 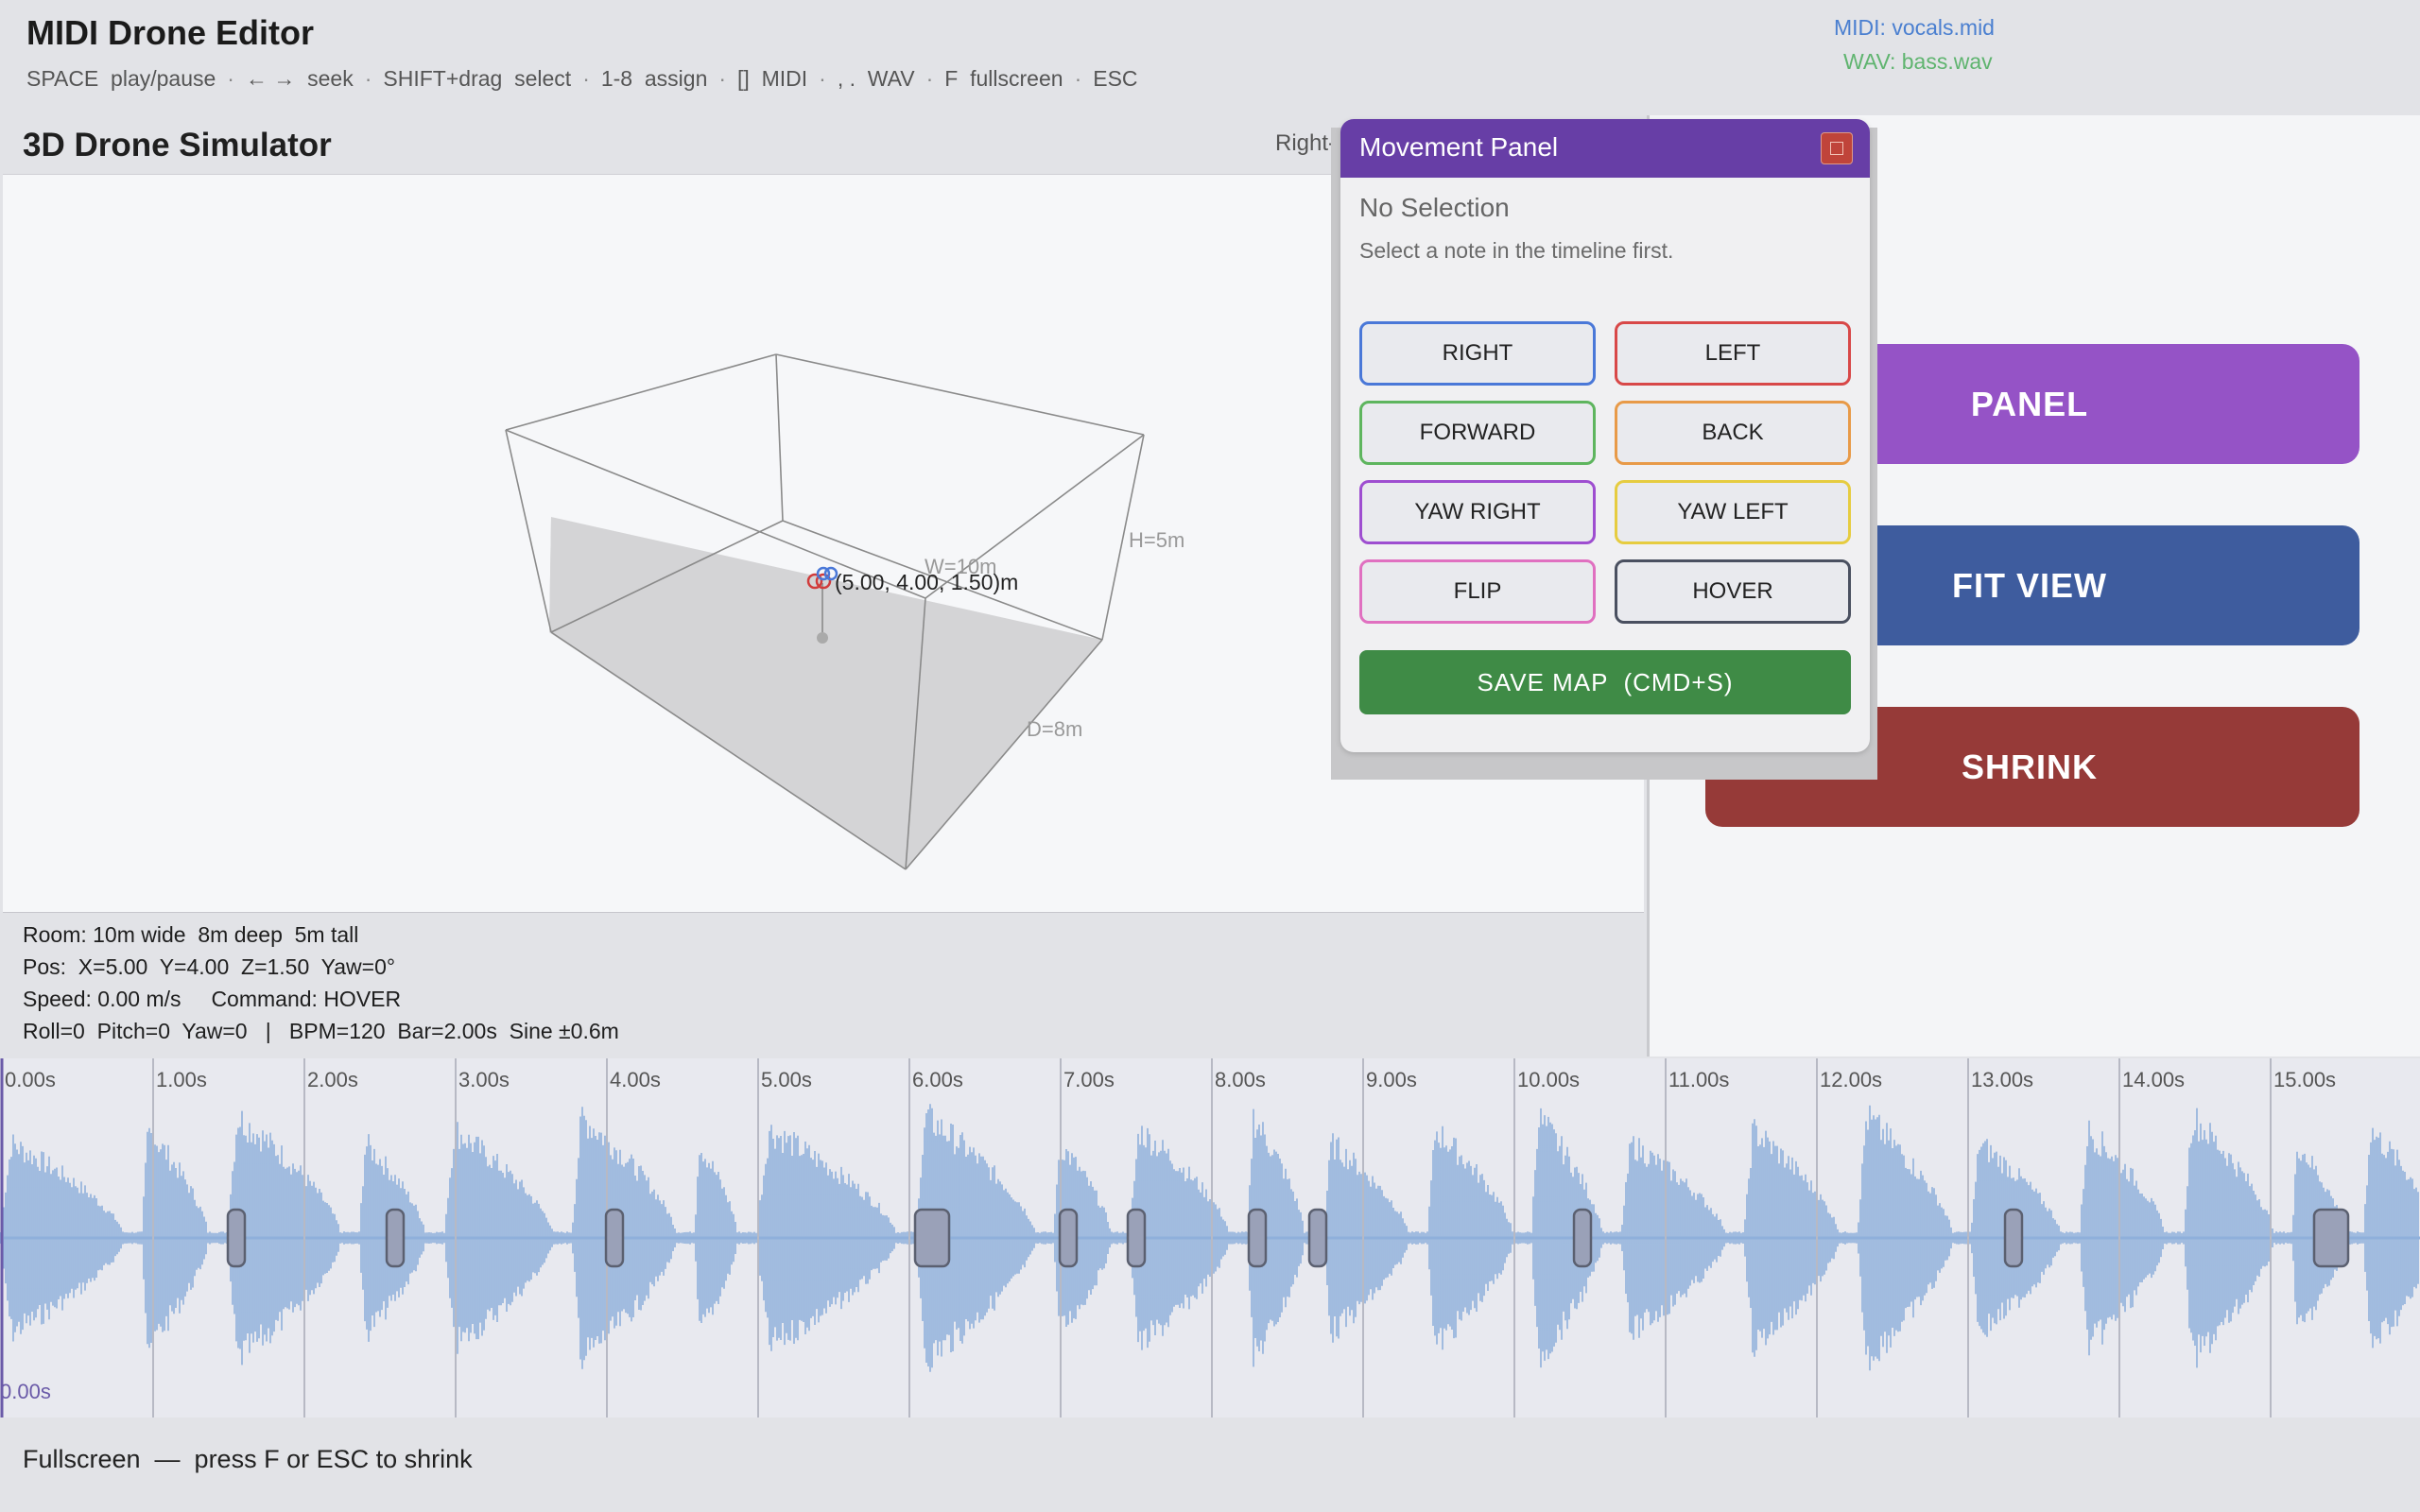 I want to click on shortcut-item: SHIFT+drag select, so click(x=478, y=78).